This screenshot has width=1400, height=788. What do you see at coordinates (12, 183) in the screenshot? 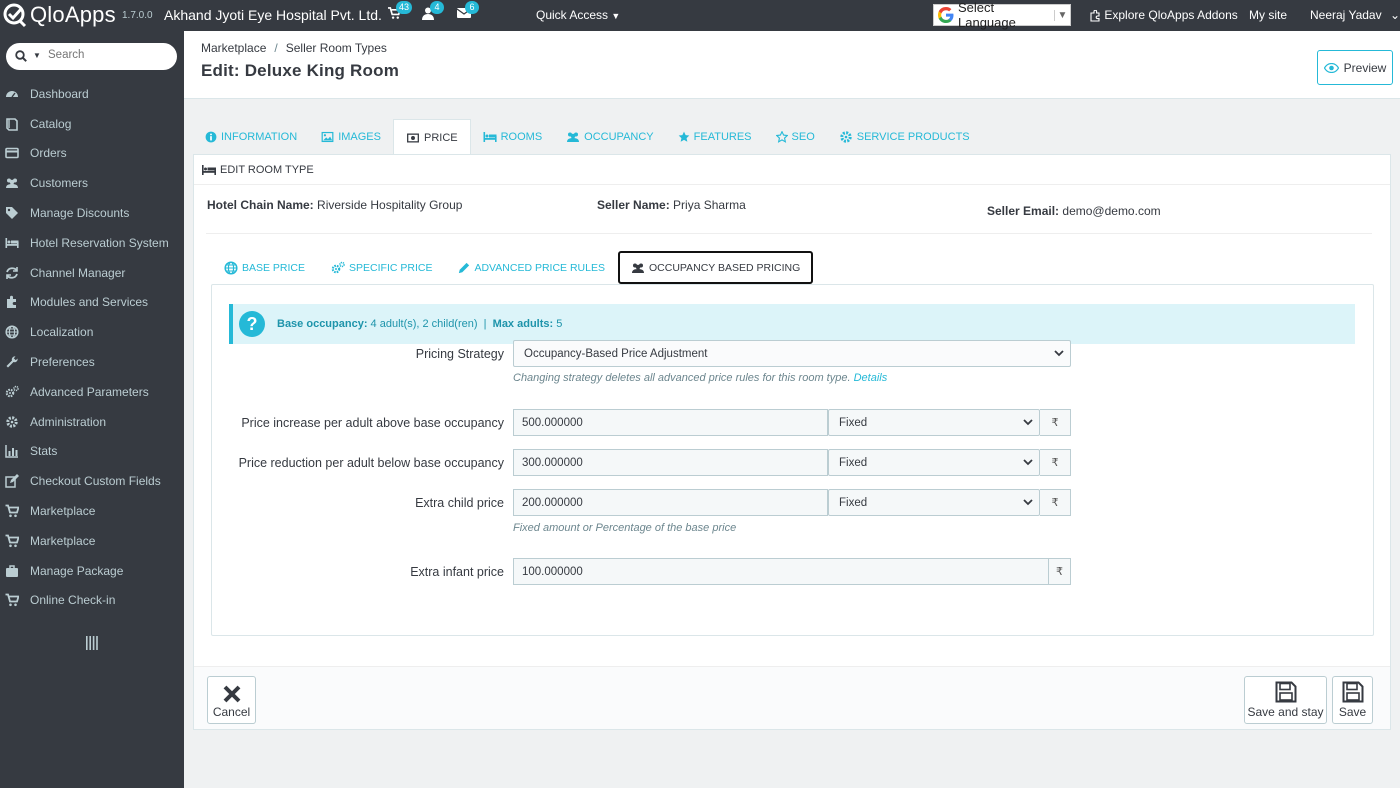
I see `customers-icon` at bounding box center [12, 183].